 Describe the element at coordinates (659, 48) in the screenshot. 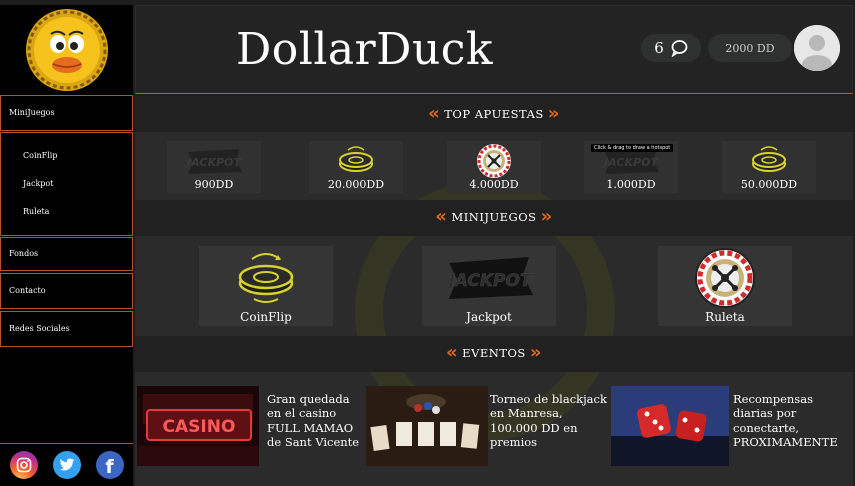

I see `message-count: 6` at that location.